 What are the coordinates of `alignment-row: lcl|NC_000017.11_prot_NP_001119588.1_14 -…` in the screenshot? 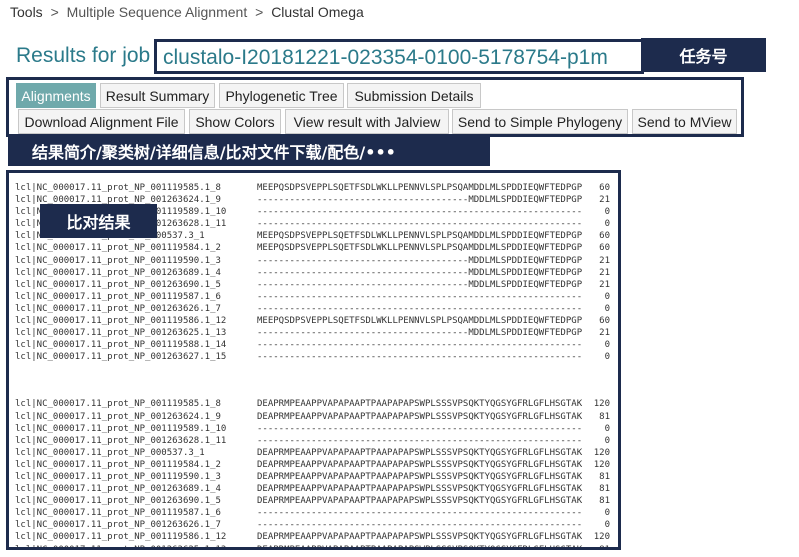 It's located at (315, 346).